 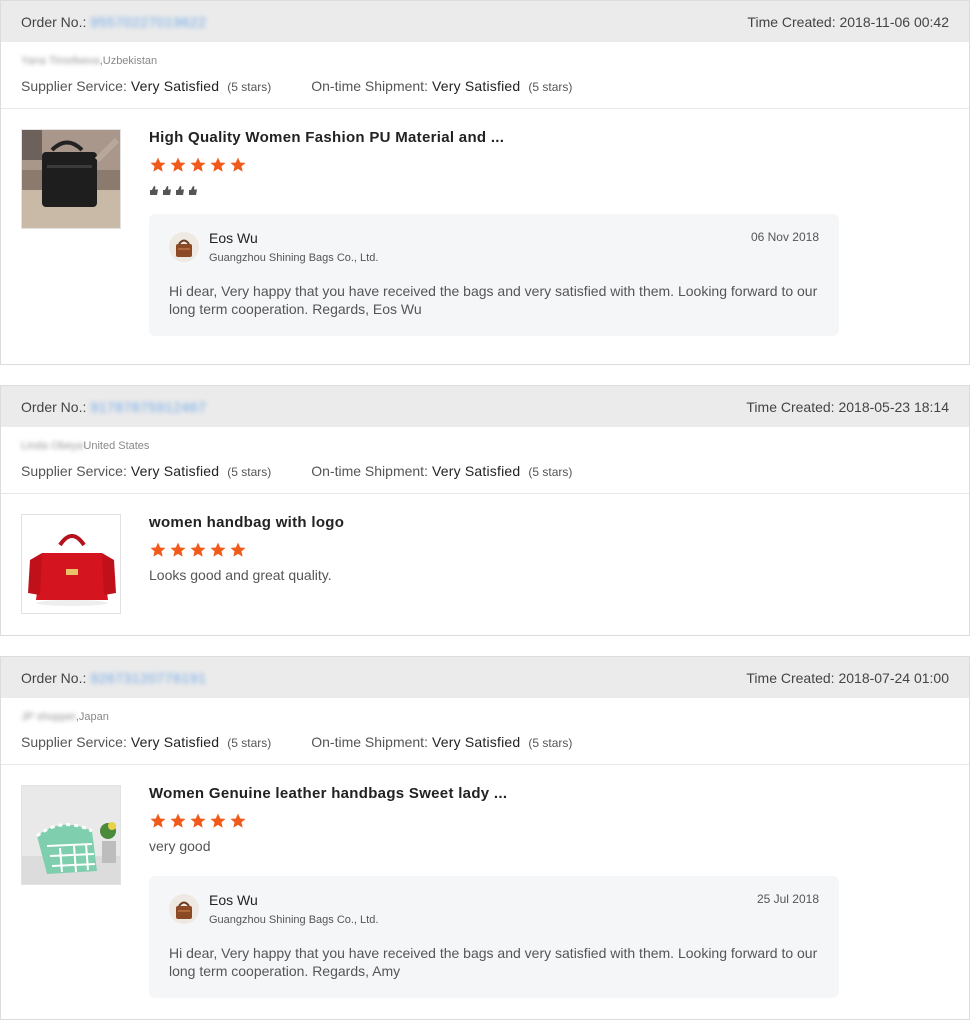 I want to click on time-created: Time Created: 2018-07-24 01:00, so click(x=847, y=677).